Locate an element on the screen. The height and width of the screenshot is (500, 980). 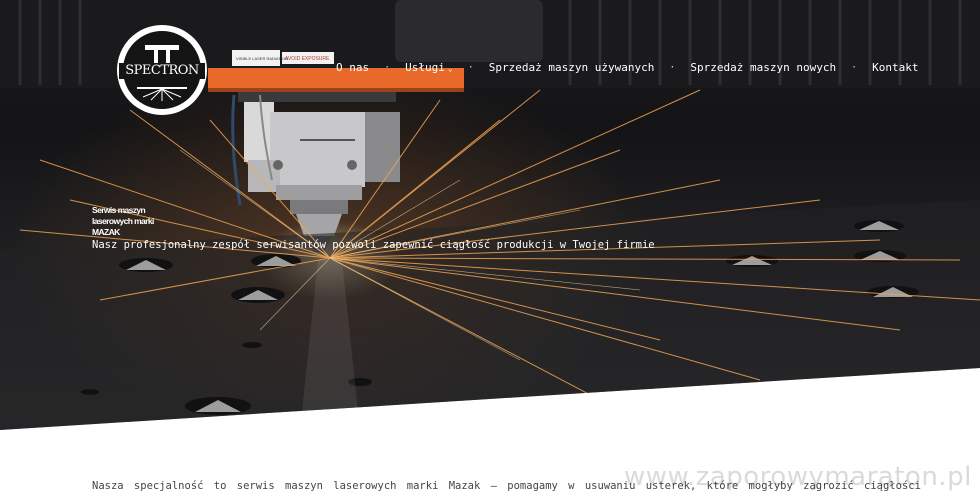
logo-wordmark: SPECTRON is located at coordinates (162, 71).